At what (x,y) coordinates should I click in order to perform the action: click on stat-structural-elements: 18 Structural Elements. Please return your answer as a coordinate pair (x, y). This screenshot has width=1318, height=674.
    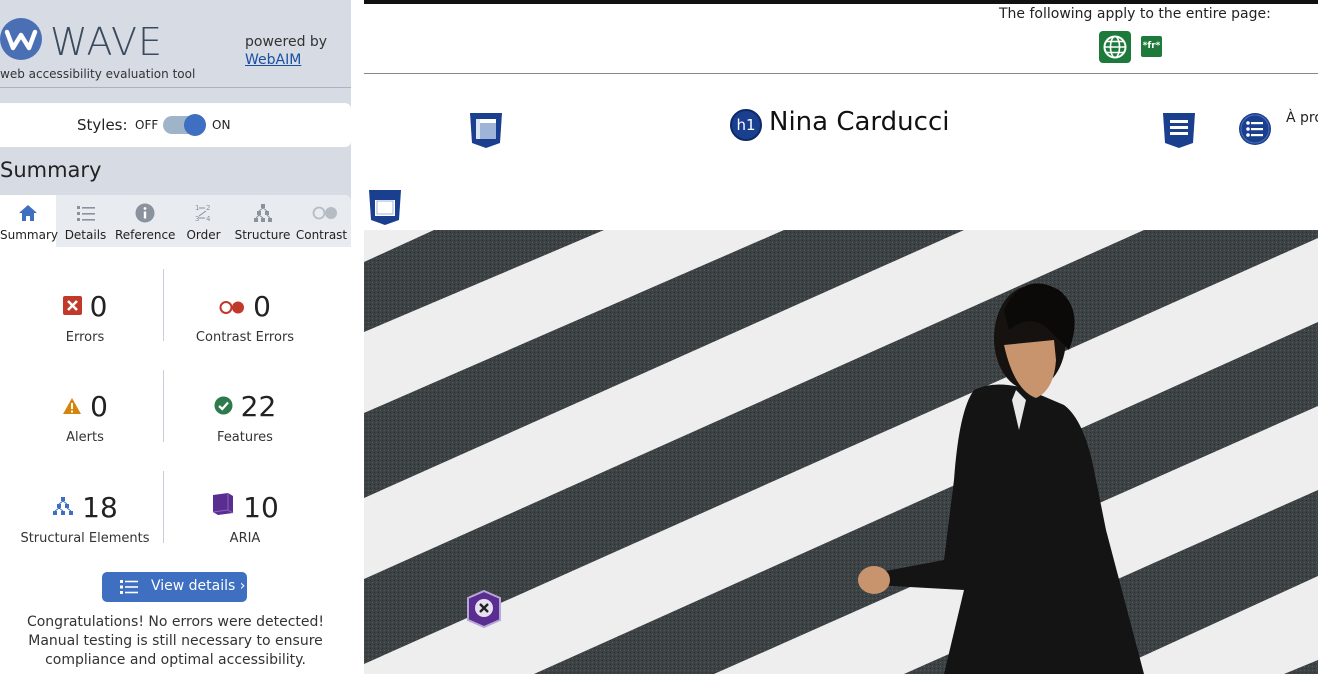
    Looking at the image, I should click on (85, 531).